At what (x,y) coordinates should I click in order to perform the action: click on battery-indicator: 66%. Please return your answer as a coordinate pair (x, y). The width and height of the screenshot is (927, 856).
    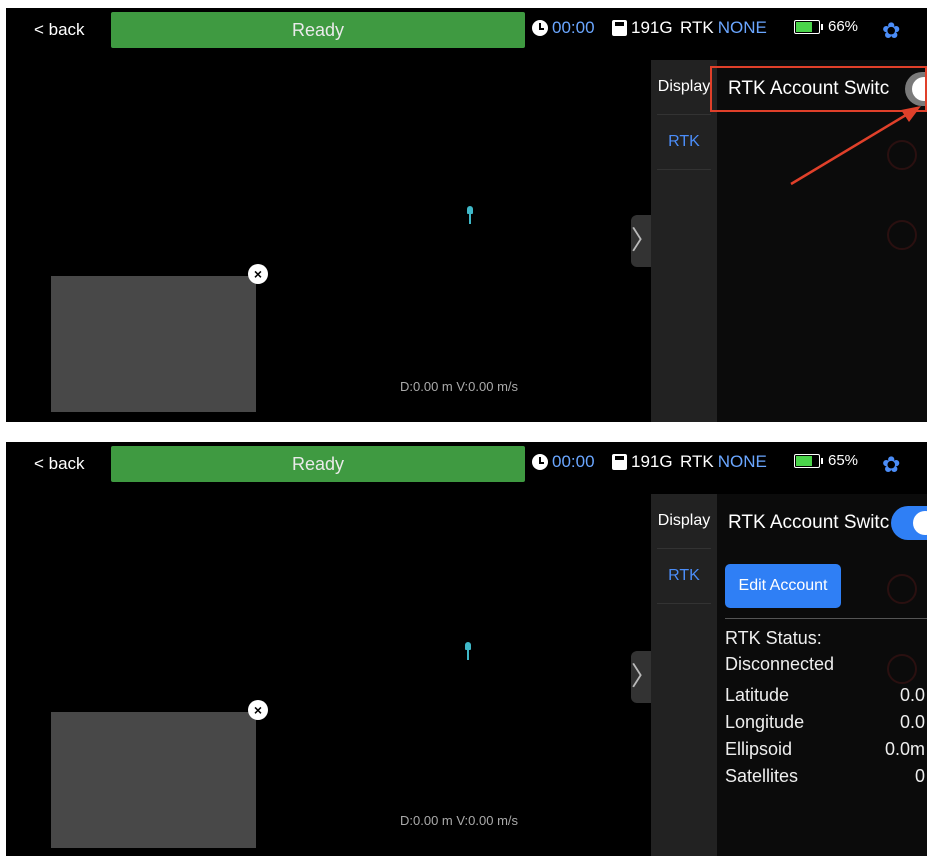
    Looking at the image, I should click on (826, 26).